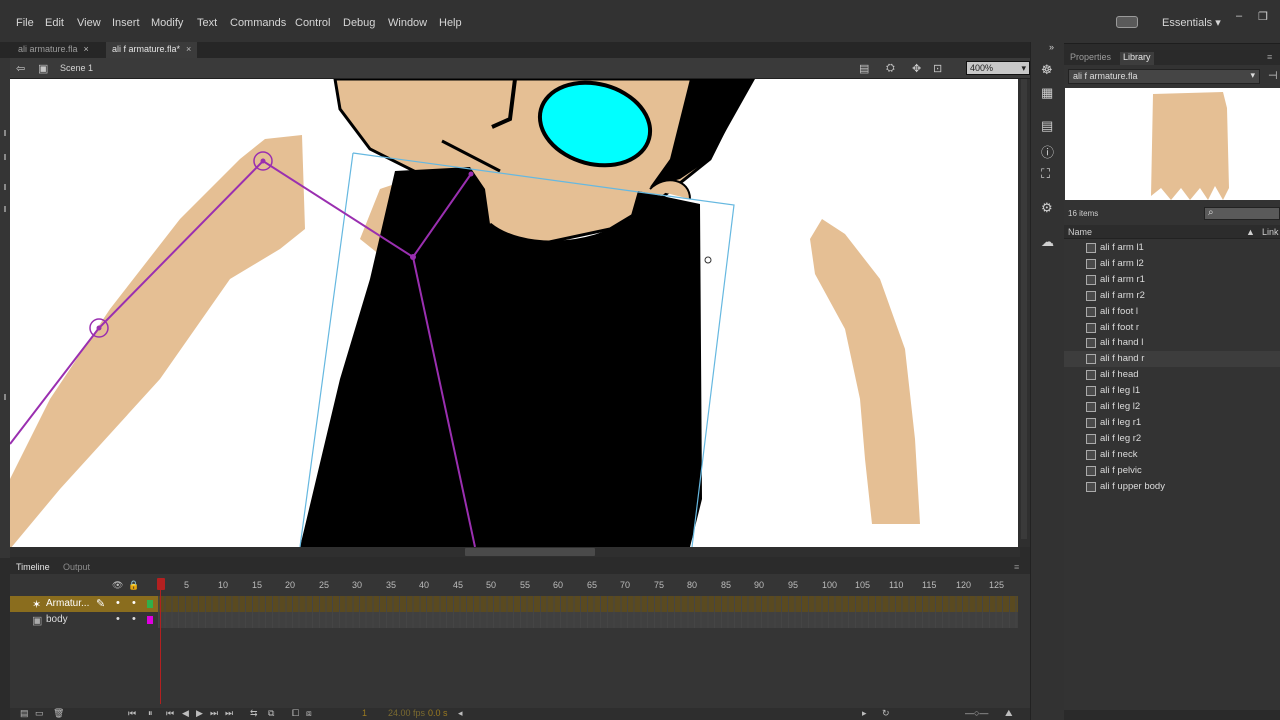 The width and height of the screenshot is (1280, 720). What do you see at coordinates (998, 68) in the screenshot?
I see `zoom-select: 400% ▾` at bounding box center [998, 68].